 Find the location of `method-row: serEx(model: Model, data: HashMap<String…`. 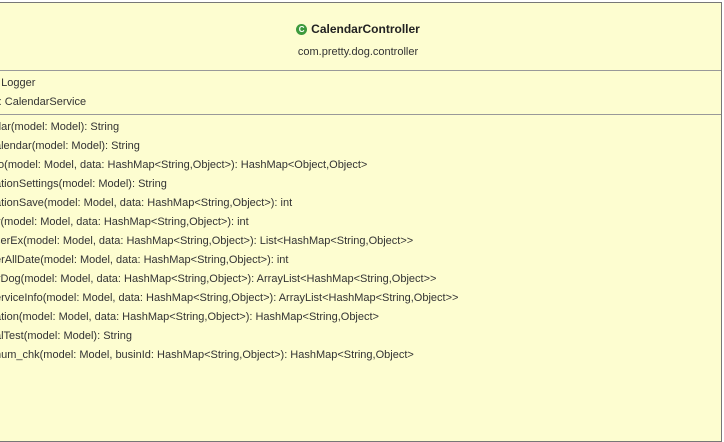

method-row: serEx(model: Model, data: HashMap<String… is located at coordinates (207, 241).